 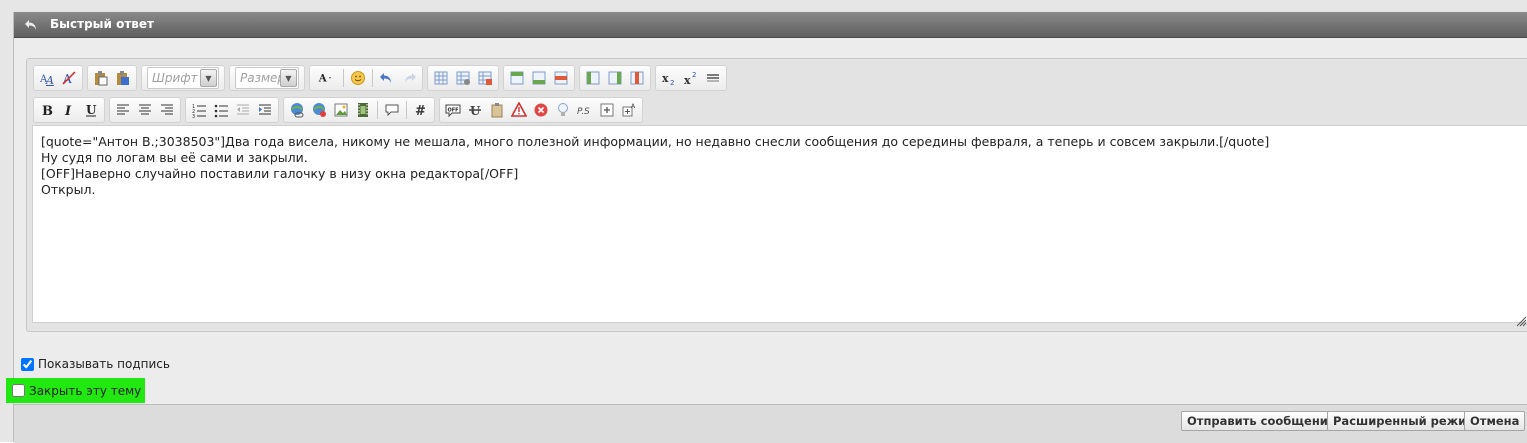 I want to click on align-right-icon, so click(x=167, y=110).